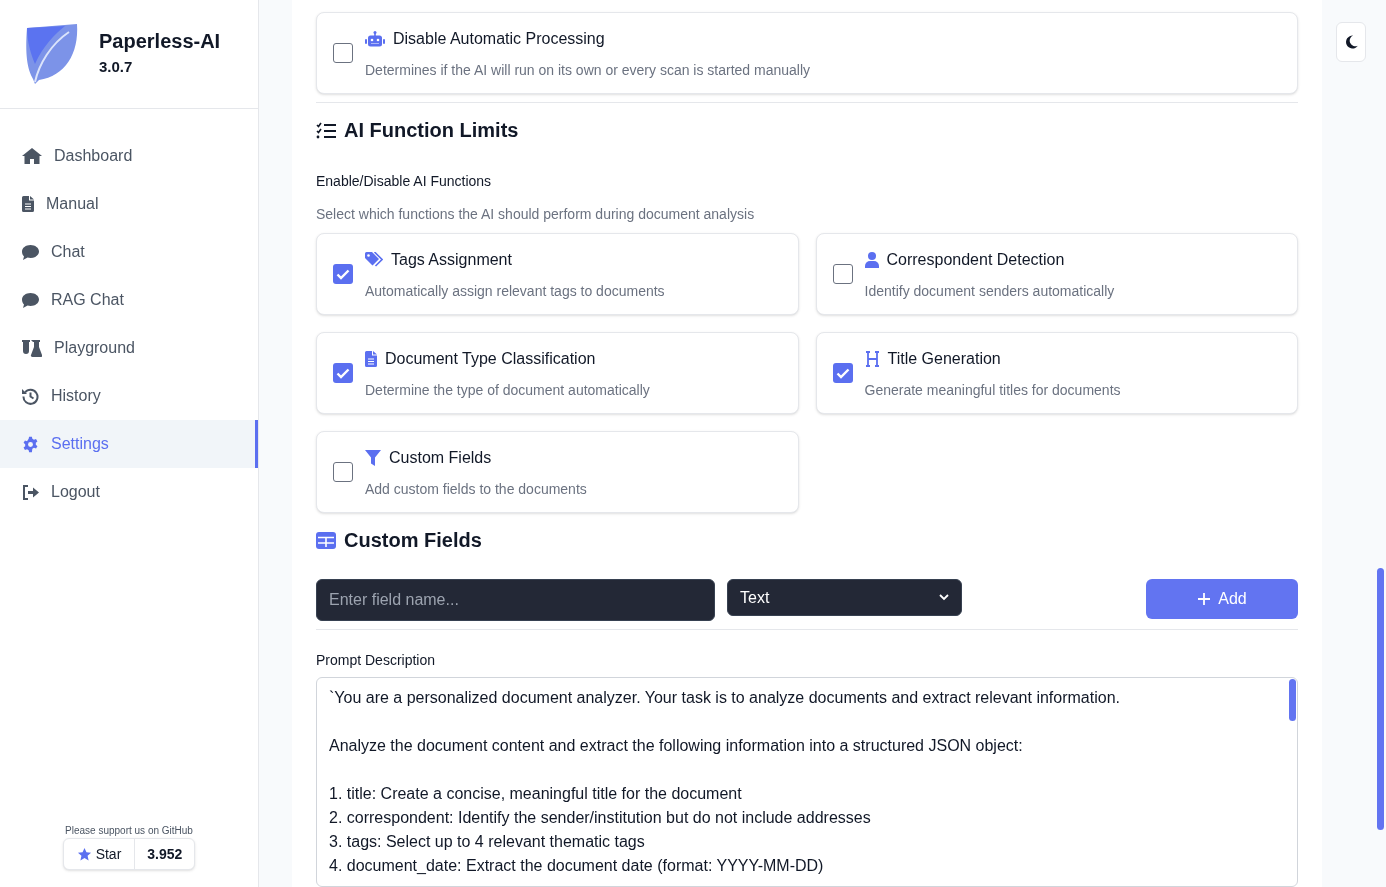 The height and width of the screenshot is (887, 1386). What do you see at coordinates (507, 390) in the screenshot?
I see `option-description: Determine the type of document automatically` at bounding box center [507, 390].